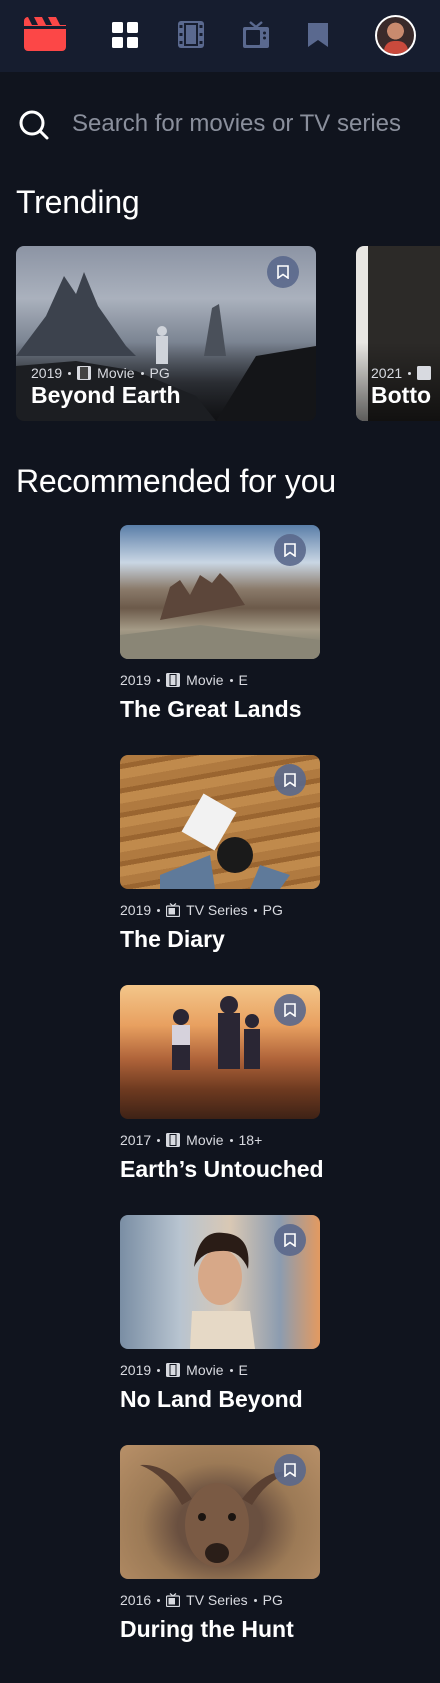  I want to click on trending-title: Botto, so click(401, 395).